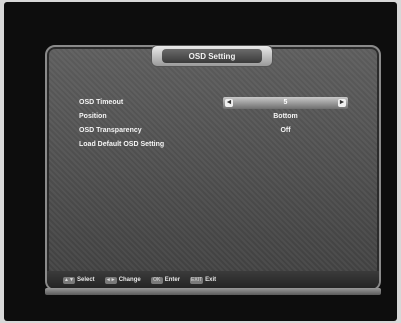  Describe the element at coordinates (129, 280) in the screenshot. I see `hint-label: Change` at that location.